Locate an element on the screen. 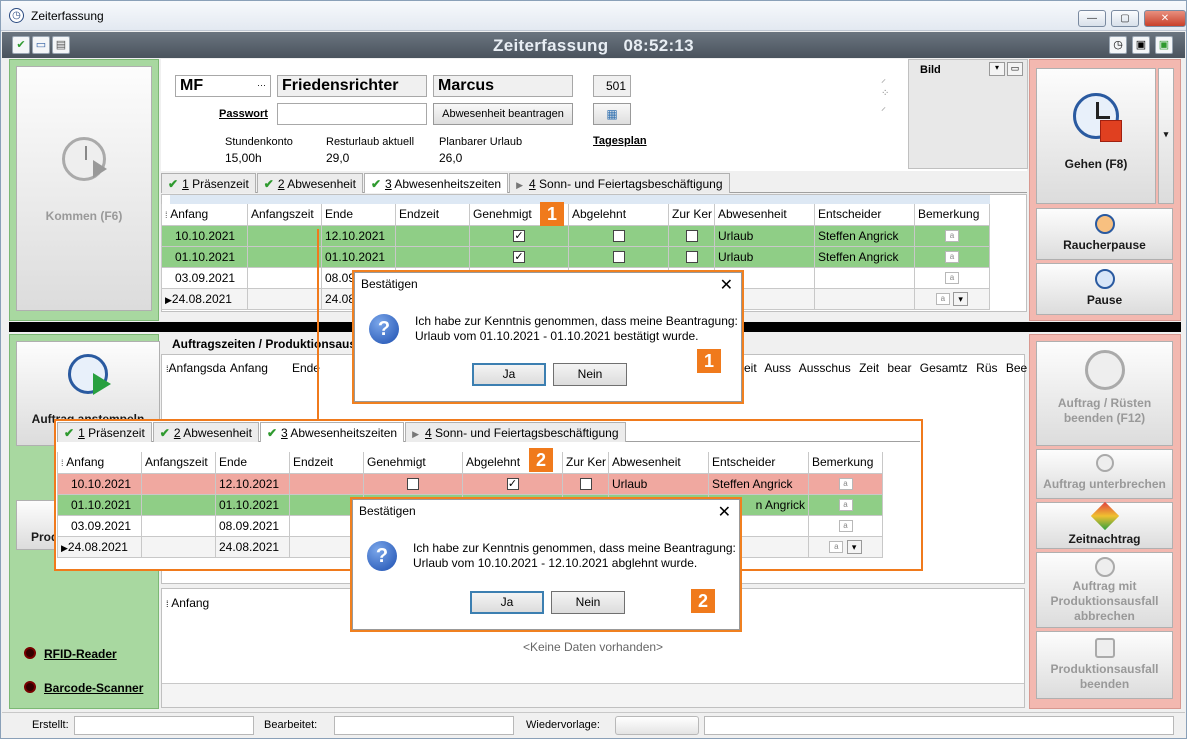  produktion-button: Prod is located at coordinates (37, 525).